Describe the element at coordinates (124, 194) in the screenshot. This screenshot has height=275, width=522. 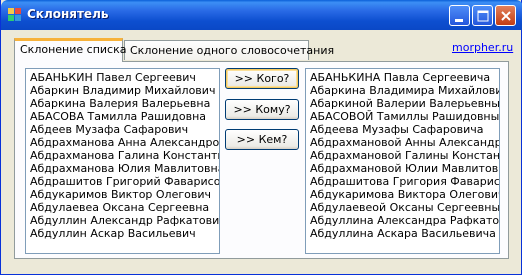
I see `list-item: Абдукаримов Виктор Олегович` at that location.